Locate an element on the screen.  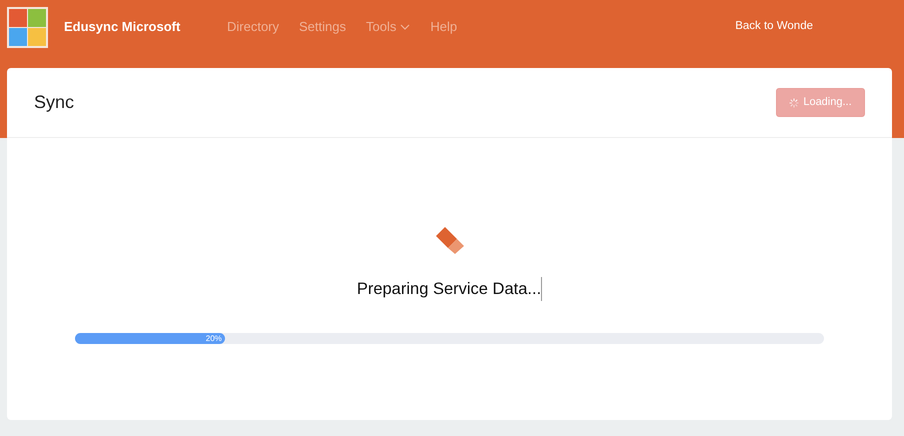
spinner-icon is located at coordinates (794, 103).